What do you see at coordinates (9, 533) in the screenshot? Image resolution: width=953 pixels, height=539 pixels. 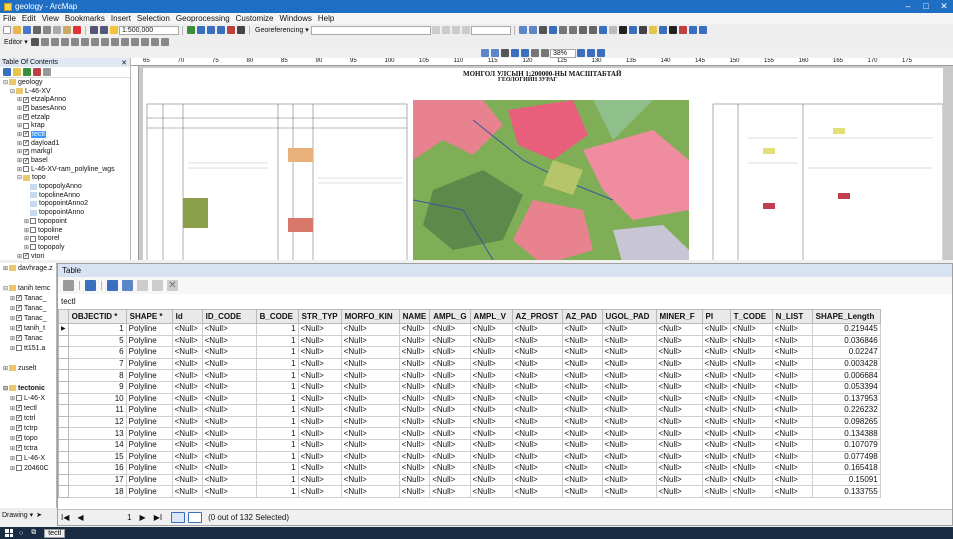 I see `windows-start-icon` at bounding box center [9, 533].